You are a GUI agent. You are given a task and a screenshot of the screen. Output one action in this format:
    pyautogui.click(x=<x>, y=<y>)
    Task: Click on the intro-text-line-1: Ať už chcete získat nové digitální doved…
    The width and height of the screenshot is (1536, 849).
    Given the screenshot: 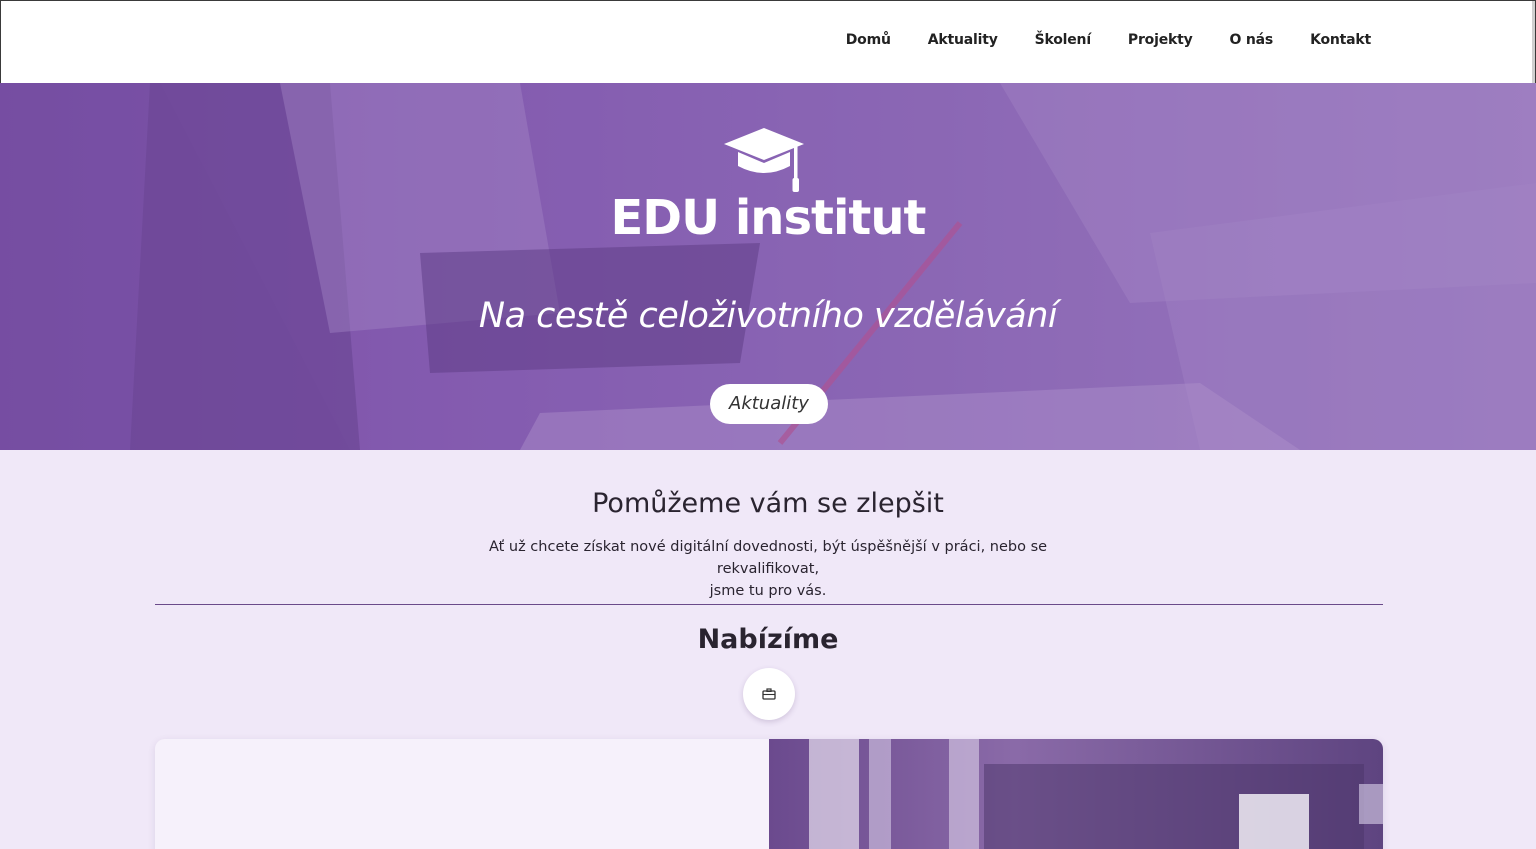 What is the action you would take?
    pyautogui.click(x=768, y=558)
    